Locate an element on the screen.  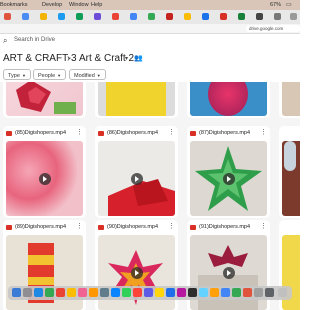
filter-people: People ▼ is located at coordinates (50, 74).